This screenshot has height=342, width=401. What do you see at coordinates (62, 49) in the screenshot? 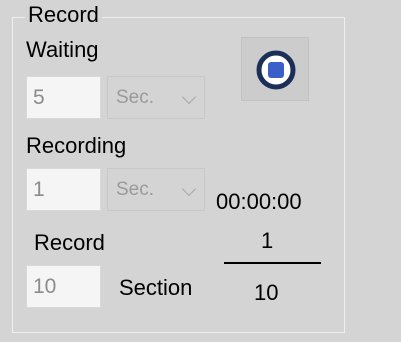
I see `waiting-label: Waiting` at bounding box center [62, 49].